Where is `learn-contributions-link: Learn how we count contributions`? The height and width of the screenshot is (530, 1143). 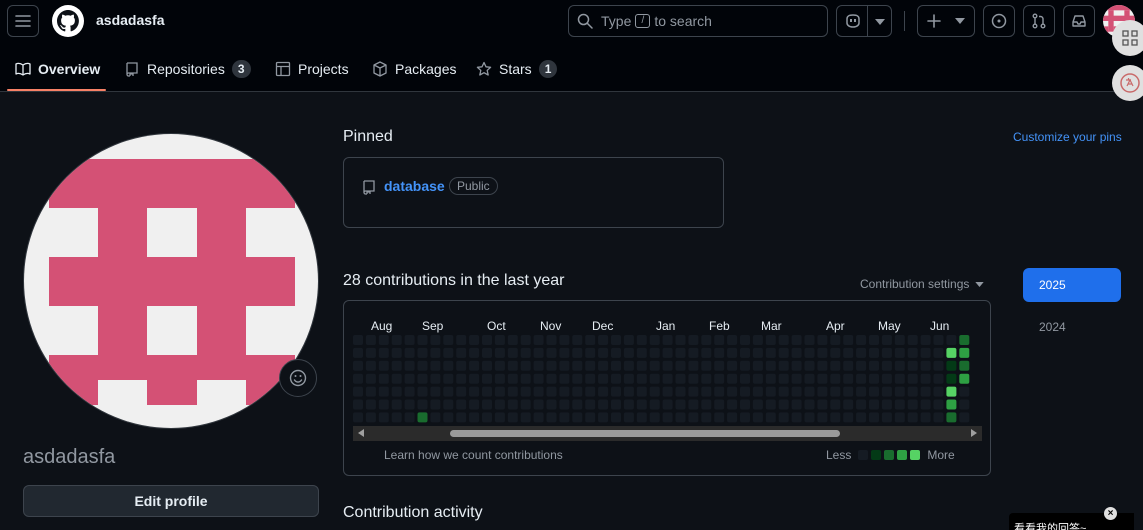
learn-contributions-link: Learn how we count contributions is located at coordinates (473, 455).